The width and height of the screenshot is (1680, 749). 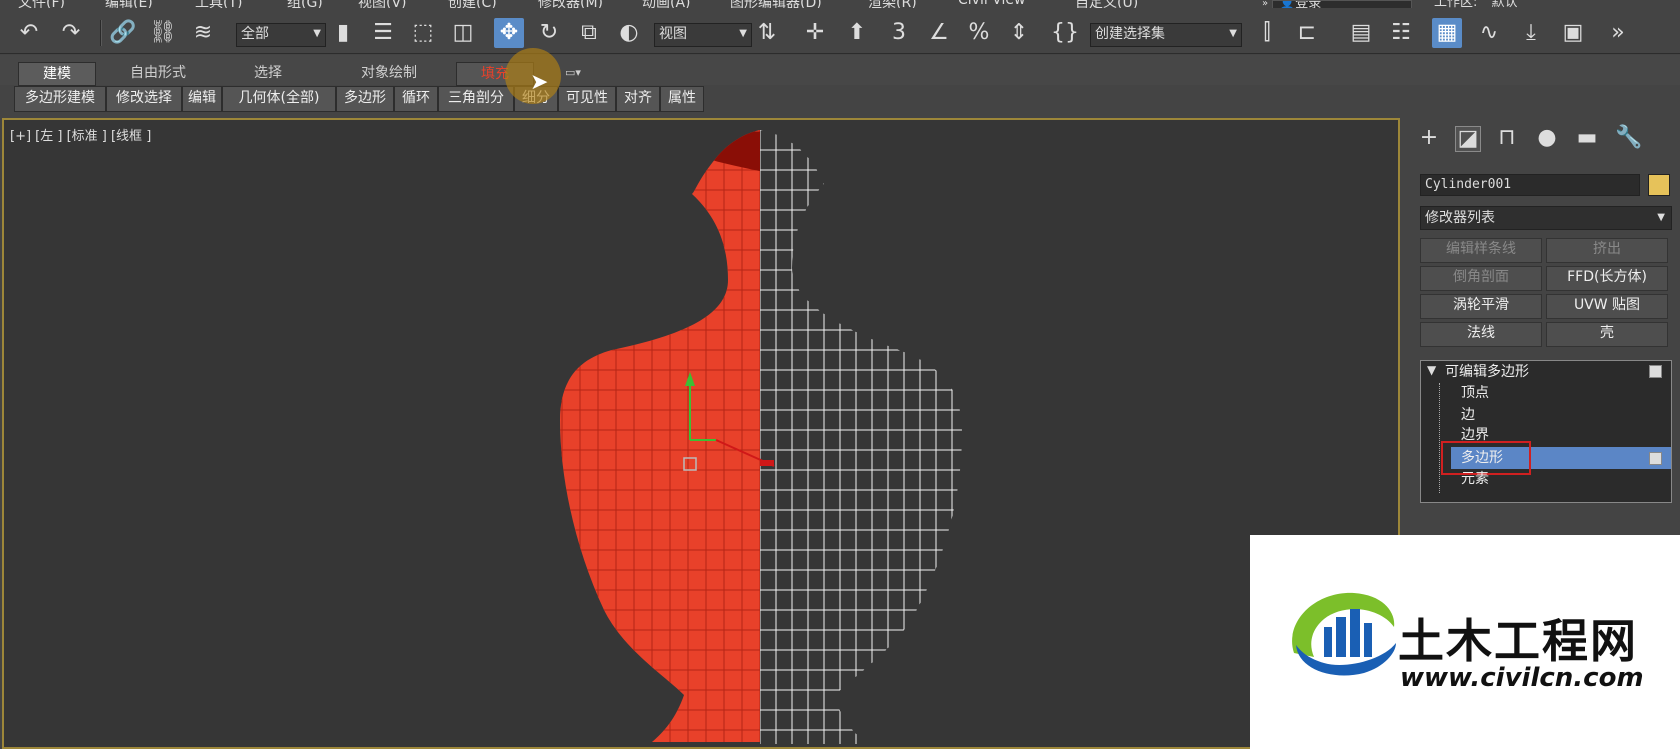 What do you see at coordinates (255, 34) in the screenshot?
I see `selection-filter-value: 全部` at bounding box center [255, 34].